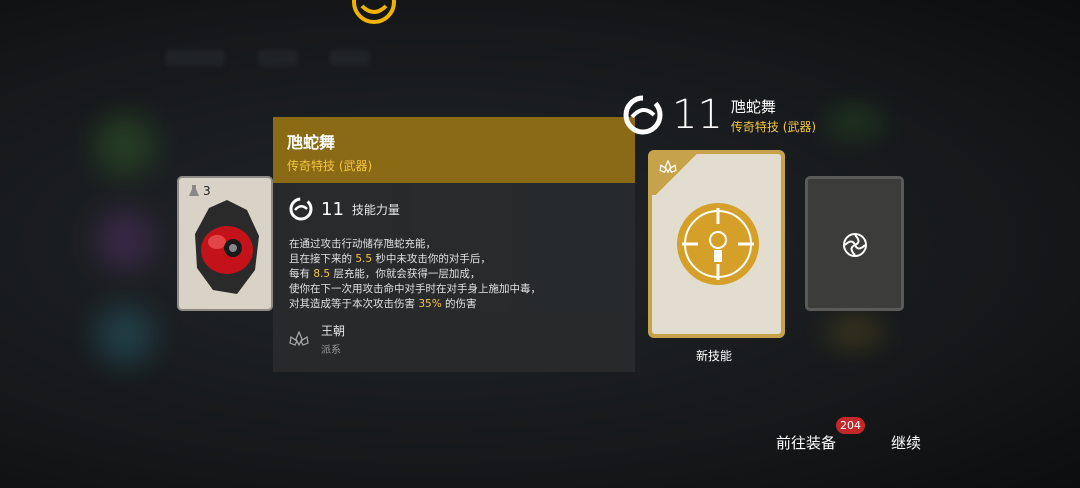 This screenshot has height=488, width=1080. I want to click on locked-card, so click(854, 243).